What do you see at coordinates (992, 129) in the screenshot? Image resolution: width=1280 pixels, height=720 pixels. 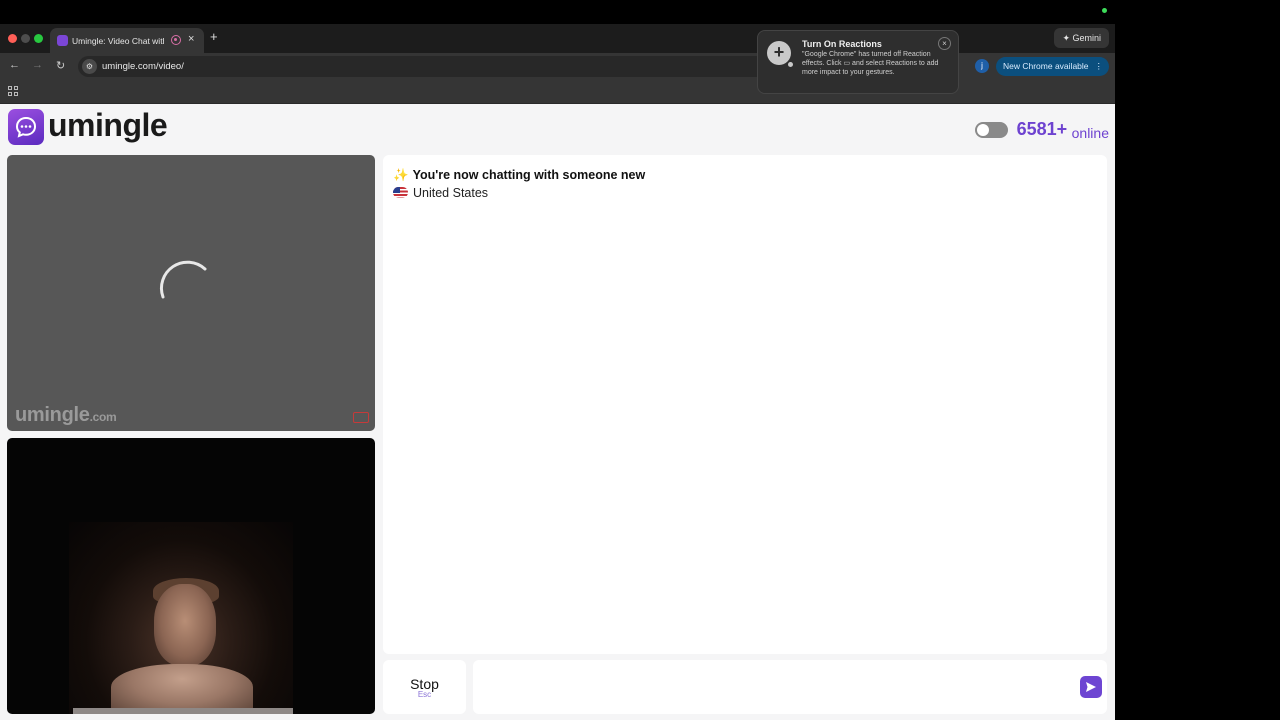 I see `theme-toggle` at bounding box center [992, 129].